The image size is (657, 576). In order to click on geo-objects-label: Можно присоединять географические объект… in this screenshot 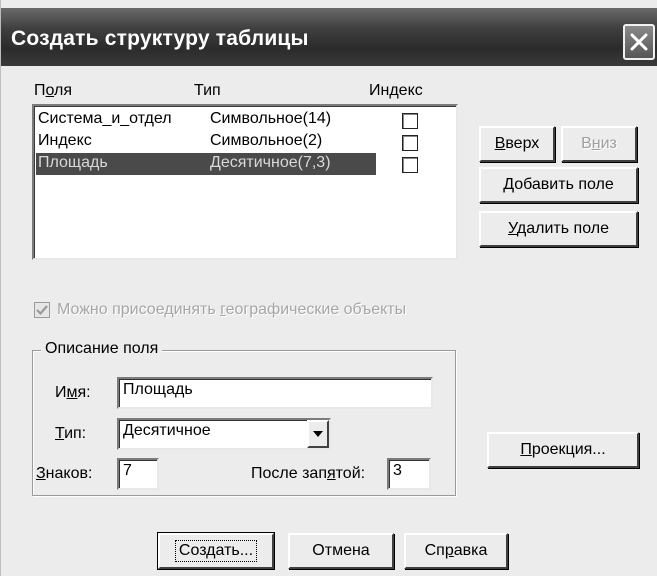, I will do `click(232, 309)`.